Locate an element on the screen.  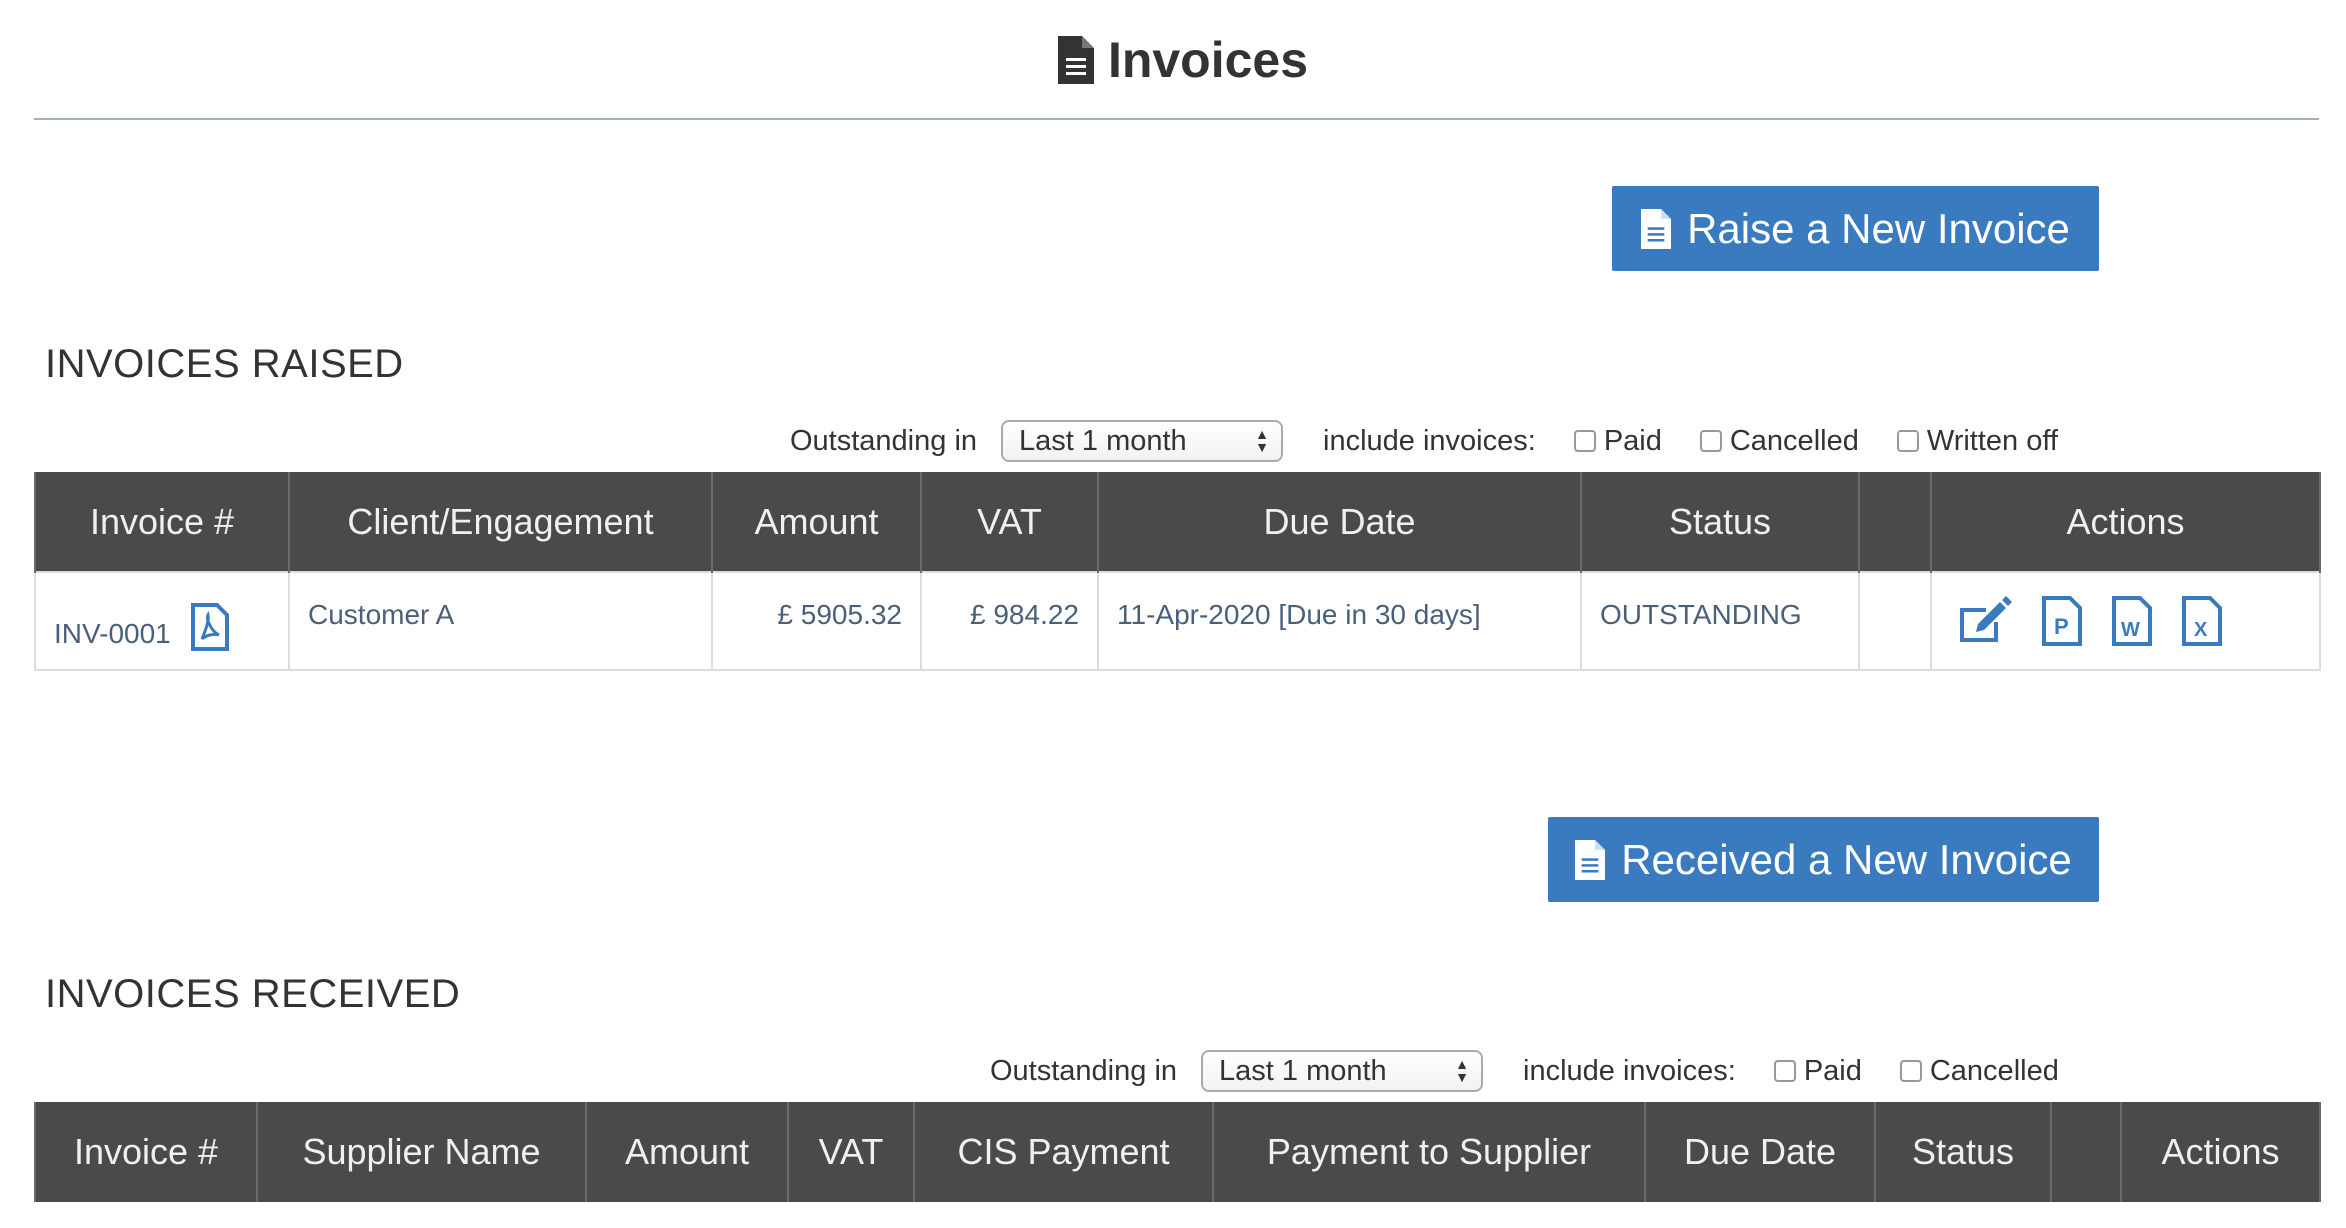
received-new-invoice-button: Received a New Invoice is located at coordinates (1823, 859).